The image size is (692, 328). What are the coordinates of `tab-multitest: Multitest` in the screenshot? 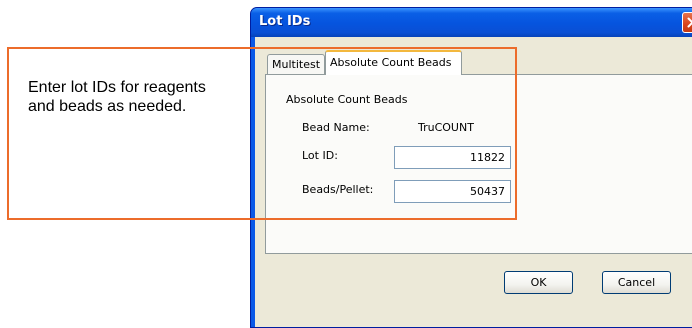 It's located at (296, 64).